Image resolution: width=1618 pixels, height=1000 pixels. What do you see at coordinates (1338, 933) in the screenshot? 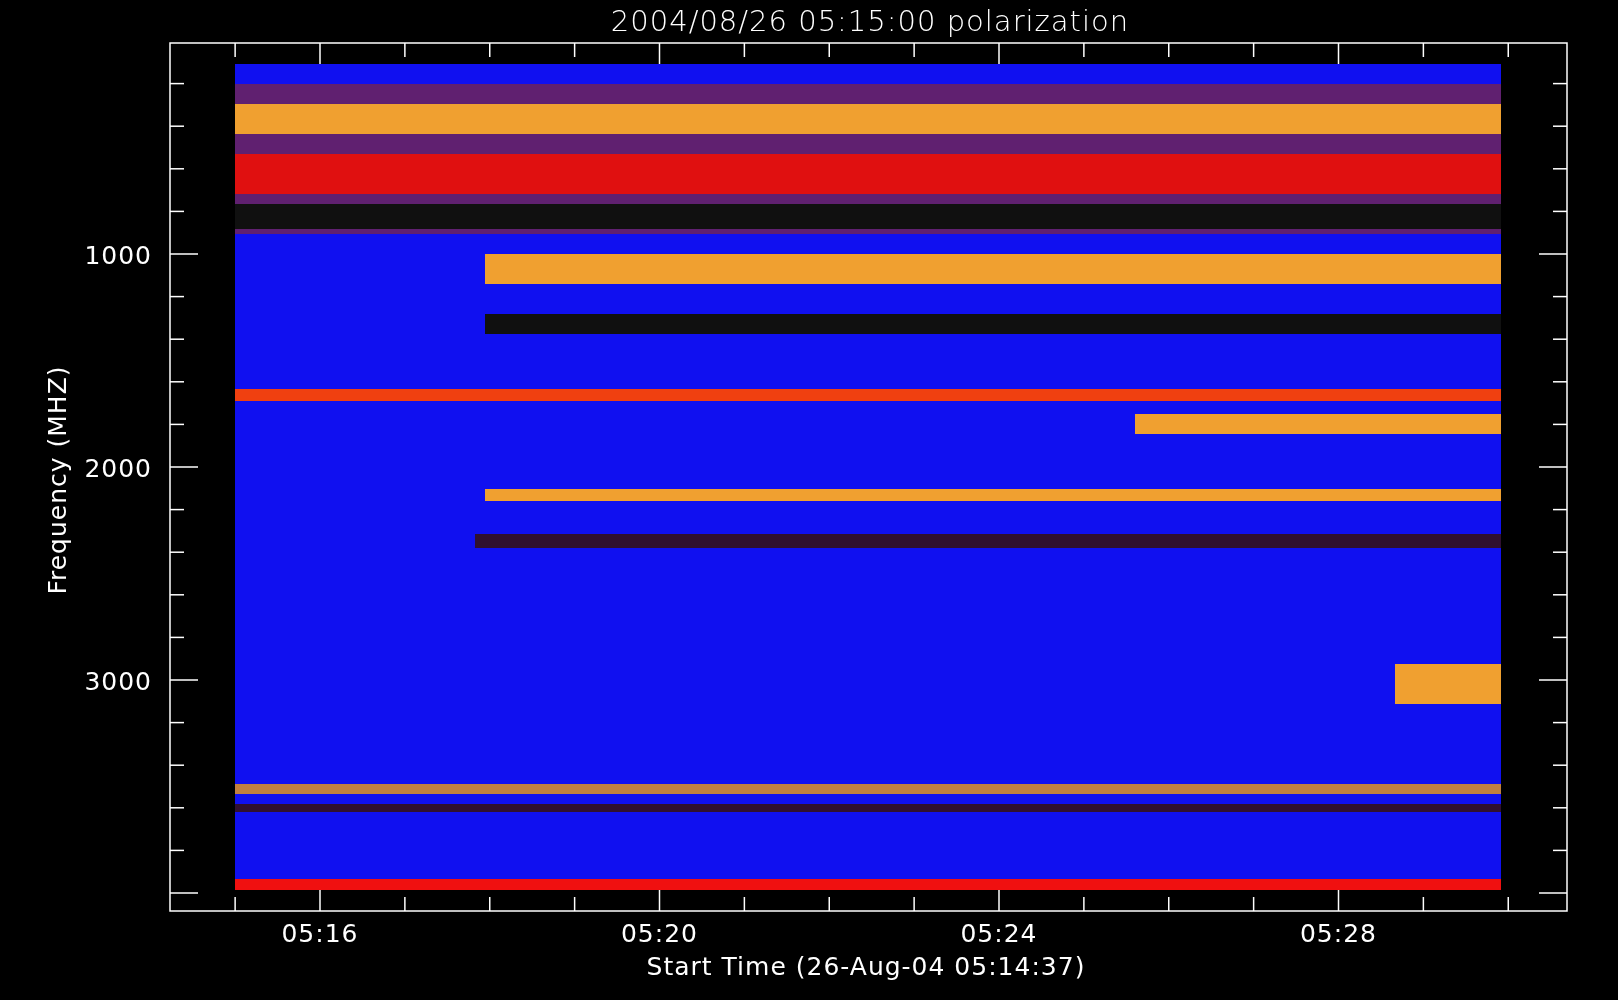
I see `x-tick-label: 05:28` at bounding box center [1338, 933].